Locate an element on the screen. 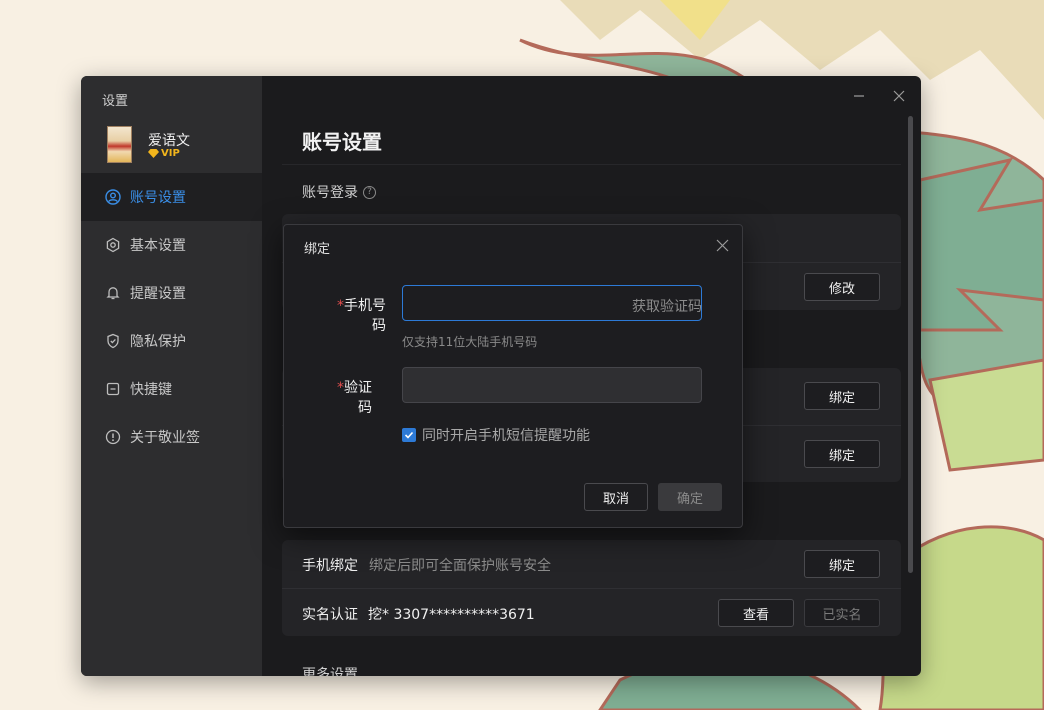 The image size is (1044, 710). phone-binding-desc: 绑定后即可全面保护账号安全 is located at coordinates (460, 566).